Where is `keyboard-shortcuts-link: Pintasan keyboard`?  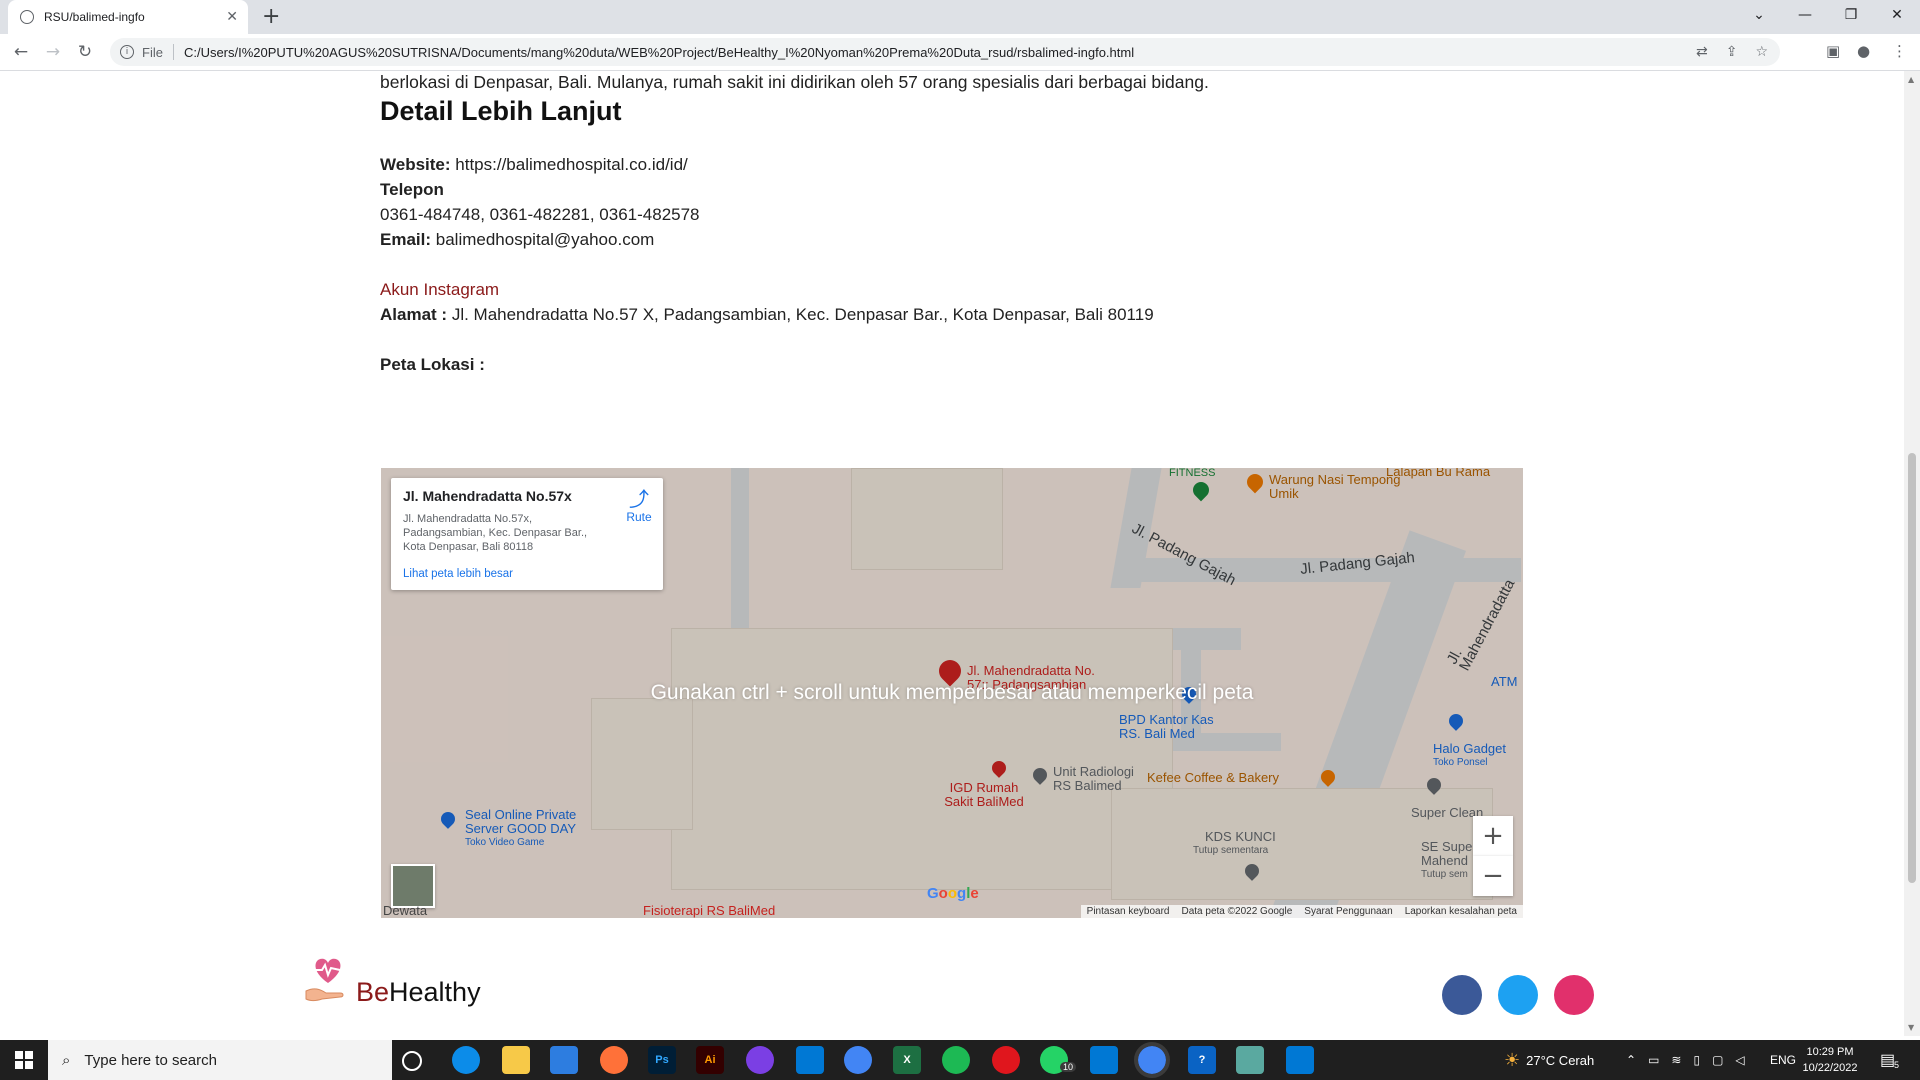 keyboard-shortcuts-link: Pintasan keyboard is located at coordinates (1128, 911).